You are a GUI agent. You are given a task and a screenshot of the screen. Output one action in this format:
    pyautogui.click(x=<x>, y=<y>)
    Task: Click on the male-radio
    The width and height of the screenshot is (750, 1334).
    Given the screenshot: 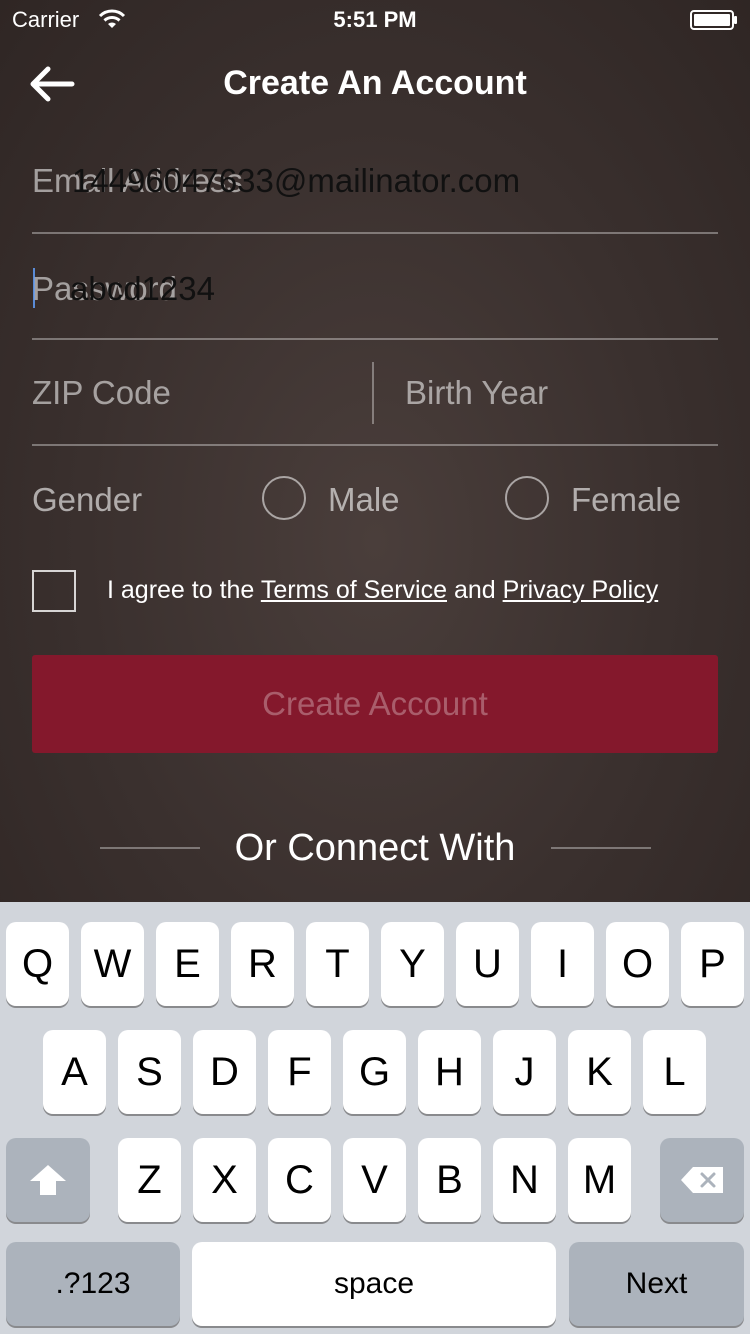 What is the action you would take?
    pyautogui.click(x=284, y=498)
    